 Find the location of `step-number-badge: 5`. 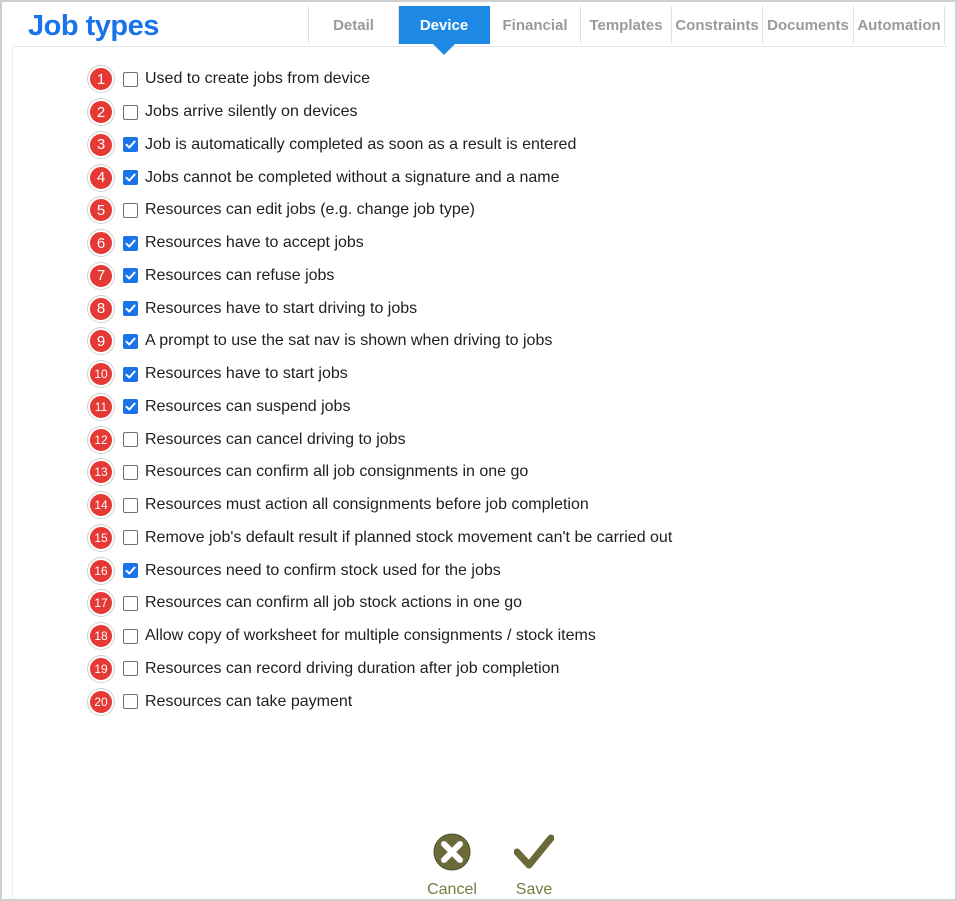

step-number-badge: 5 is located at coordinates (101, 210).